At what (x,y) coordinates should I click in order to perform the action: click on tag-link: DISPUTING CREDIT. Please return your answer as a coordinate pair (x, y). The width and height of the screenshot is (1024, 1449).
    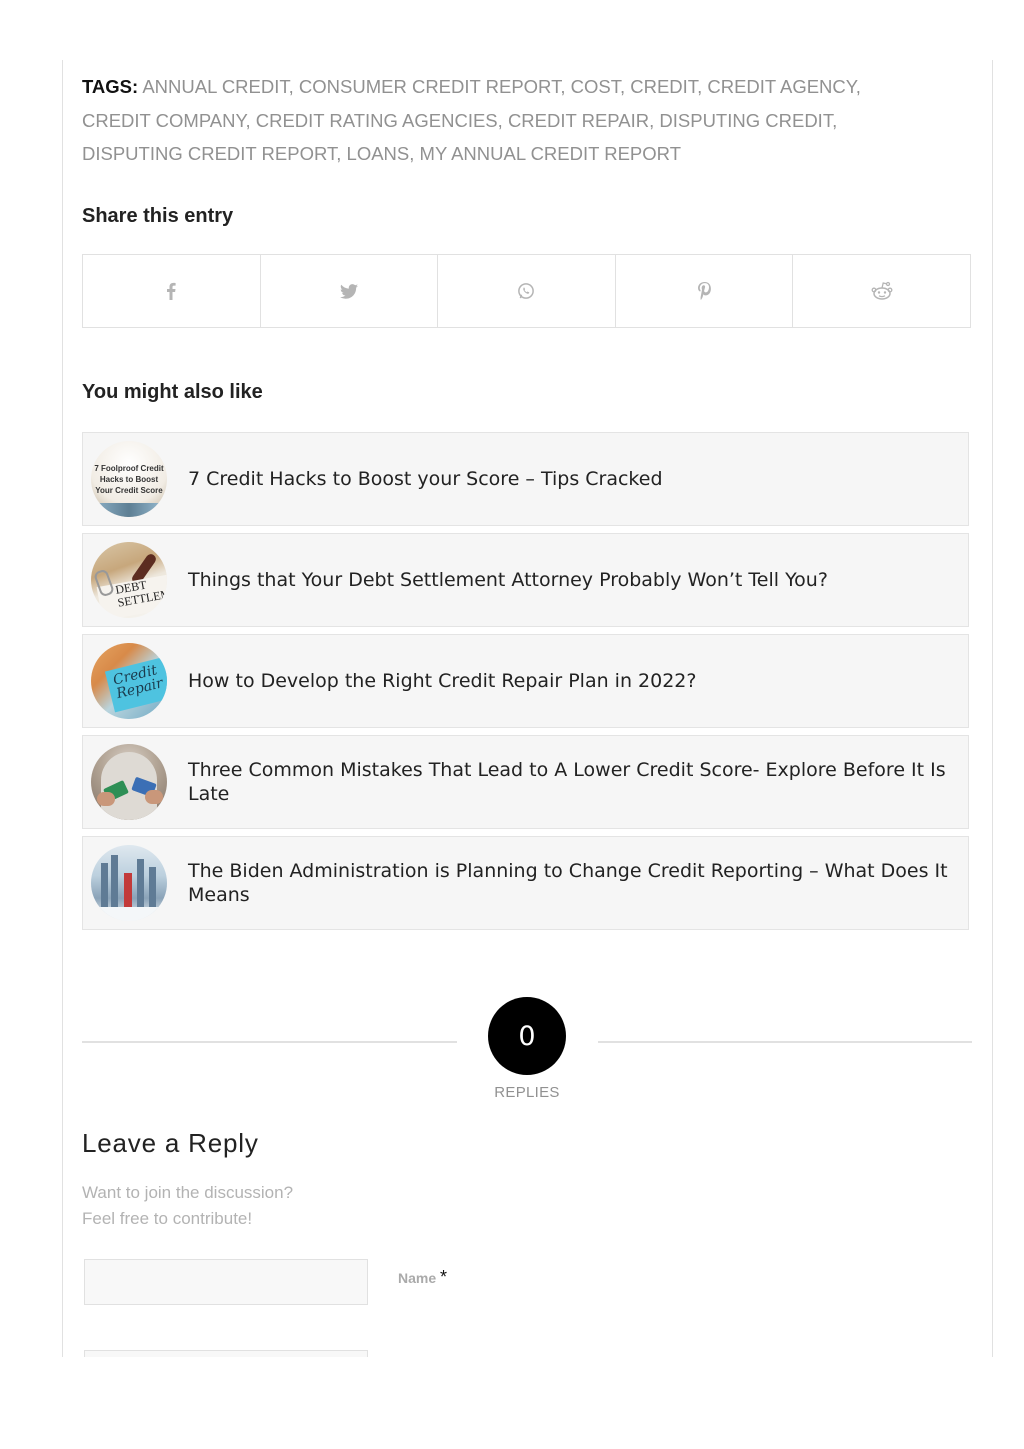
    Looking at the image, I should click on (745, 120).